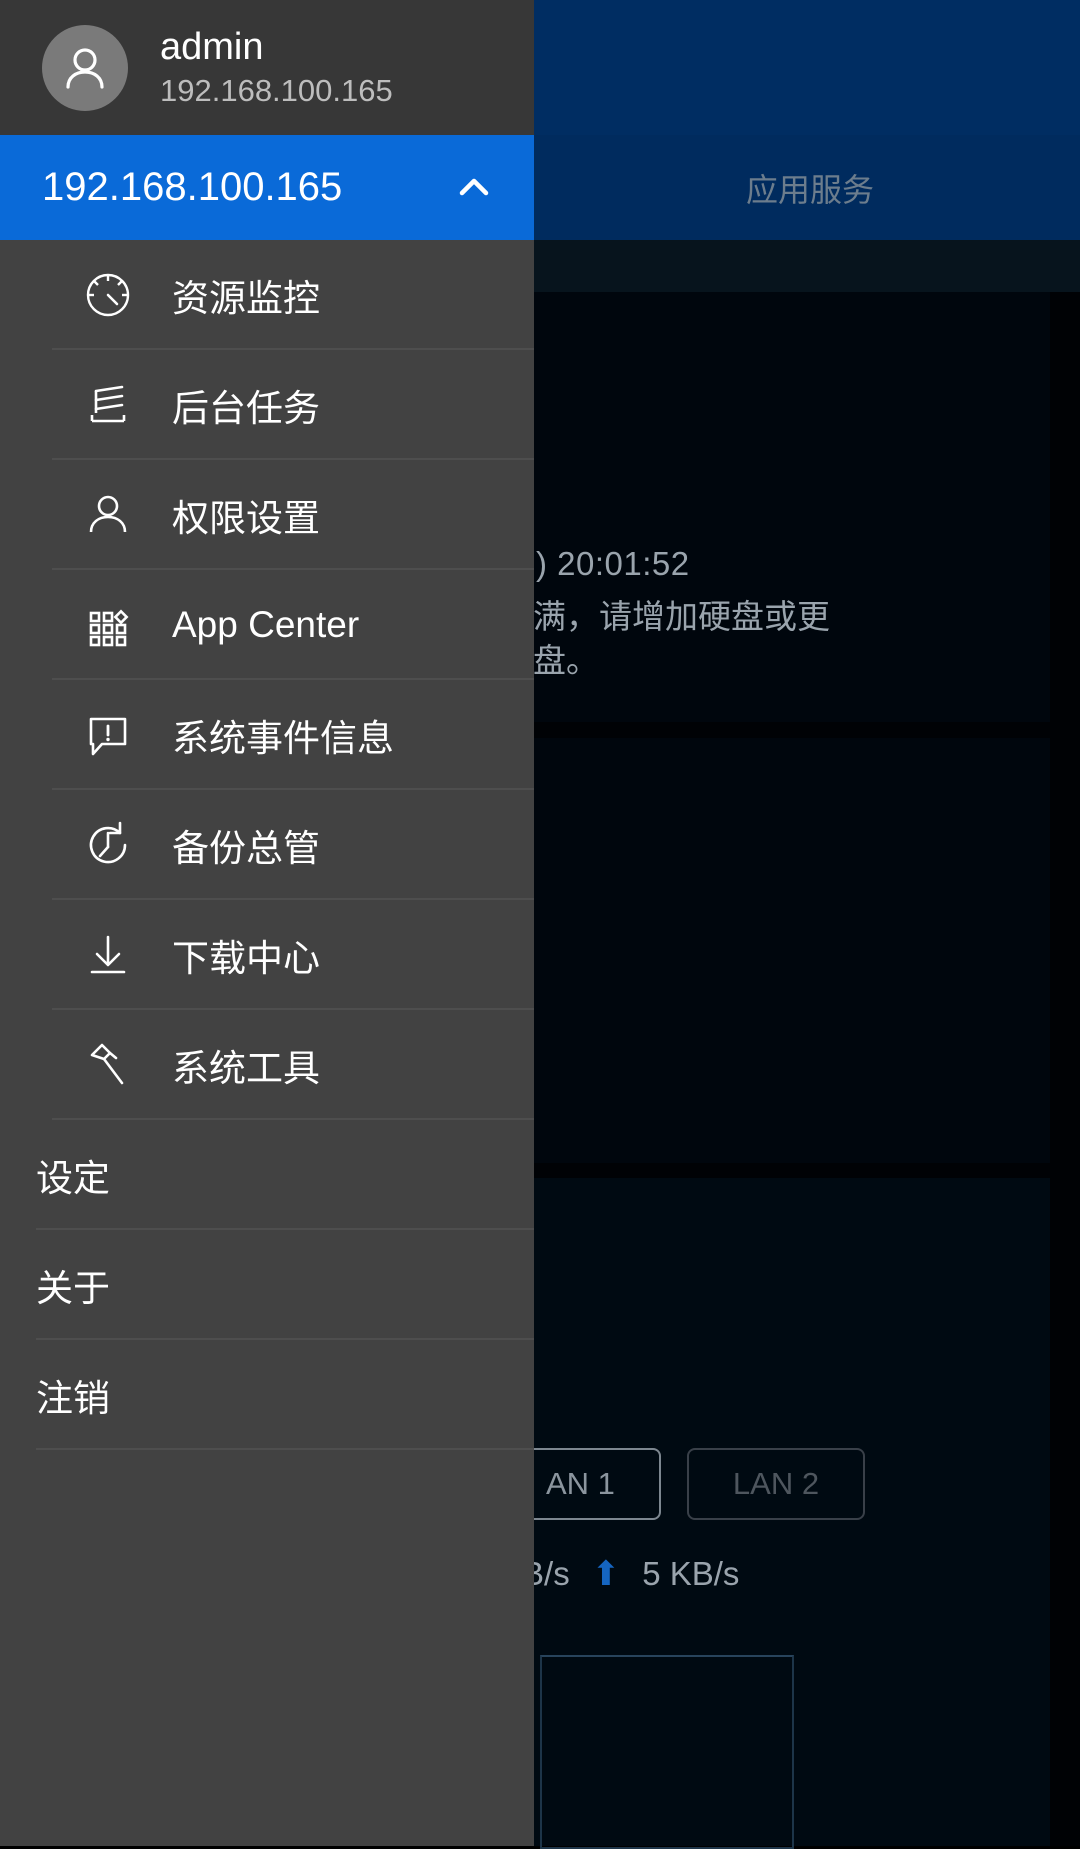 This screenshot has width=1080, height=1849. What do you see at coordinates (776, 1484) in the screenshot?
I see `network-interface-lan2: LAN 2` at bounding box center [776, 1484].